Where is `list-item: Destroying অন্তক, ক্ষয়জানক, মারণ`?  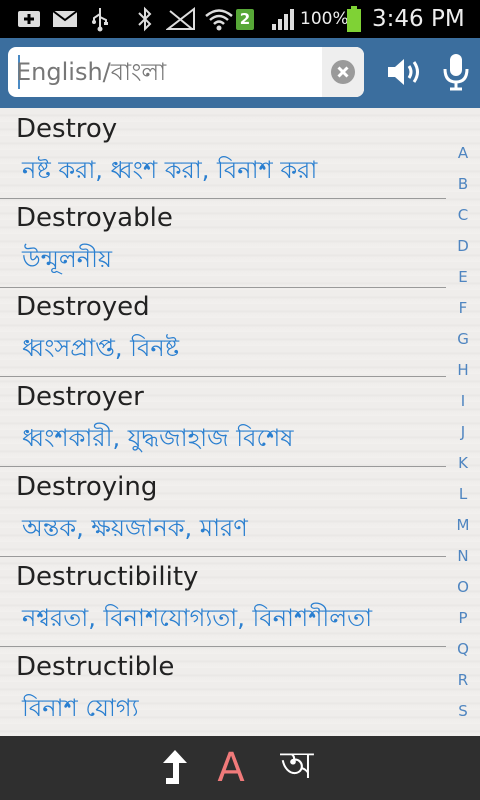
list-item: Destroying অন্তক, ক্ষয়জানক, মারণ is located at coordinates (223, 511).